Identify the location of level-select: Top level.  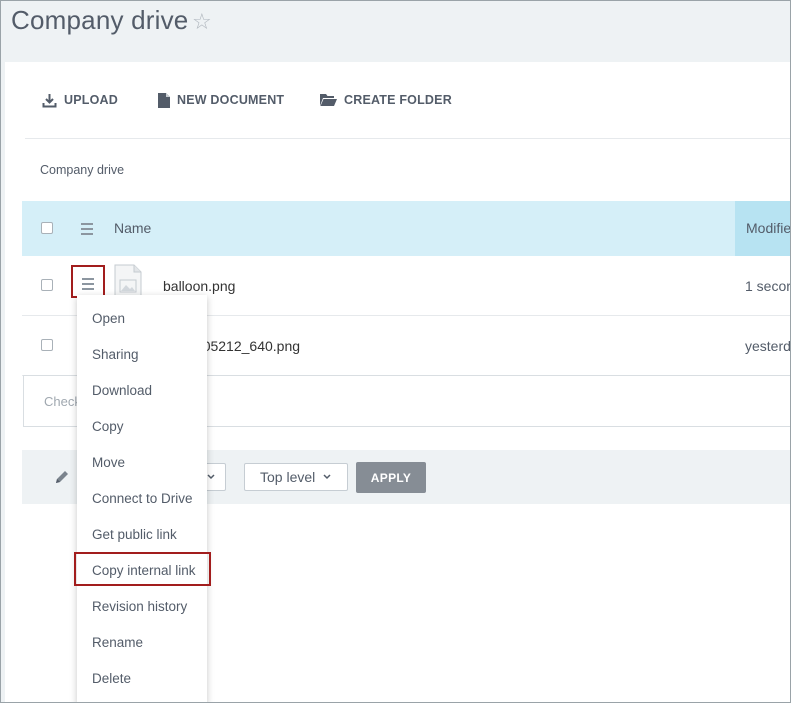
(296, 477).